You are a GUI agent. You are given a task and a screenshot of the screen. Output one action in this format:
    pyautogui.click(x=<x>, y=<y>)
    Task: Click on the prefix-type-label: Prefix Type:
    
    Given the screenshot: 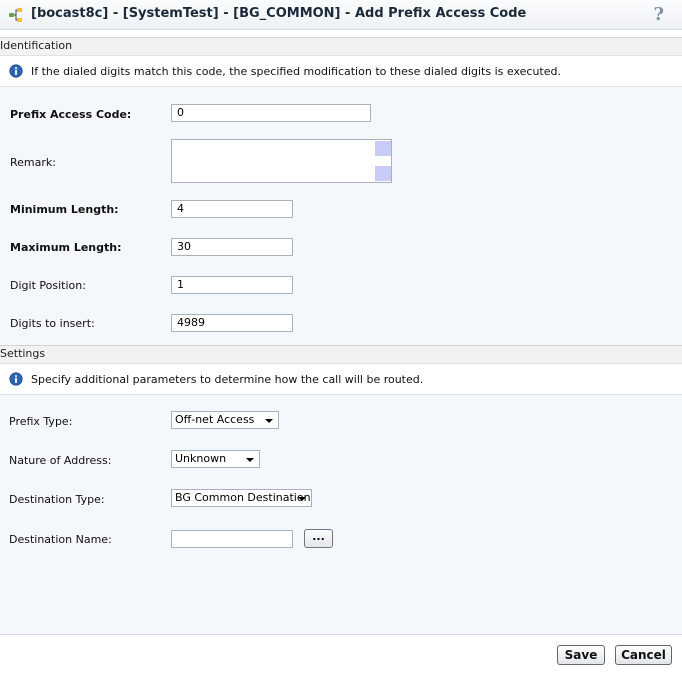 What is the action you would take?
    pyautogui.click(x=41, y=421)
    